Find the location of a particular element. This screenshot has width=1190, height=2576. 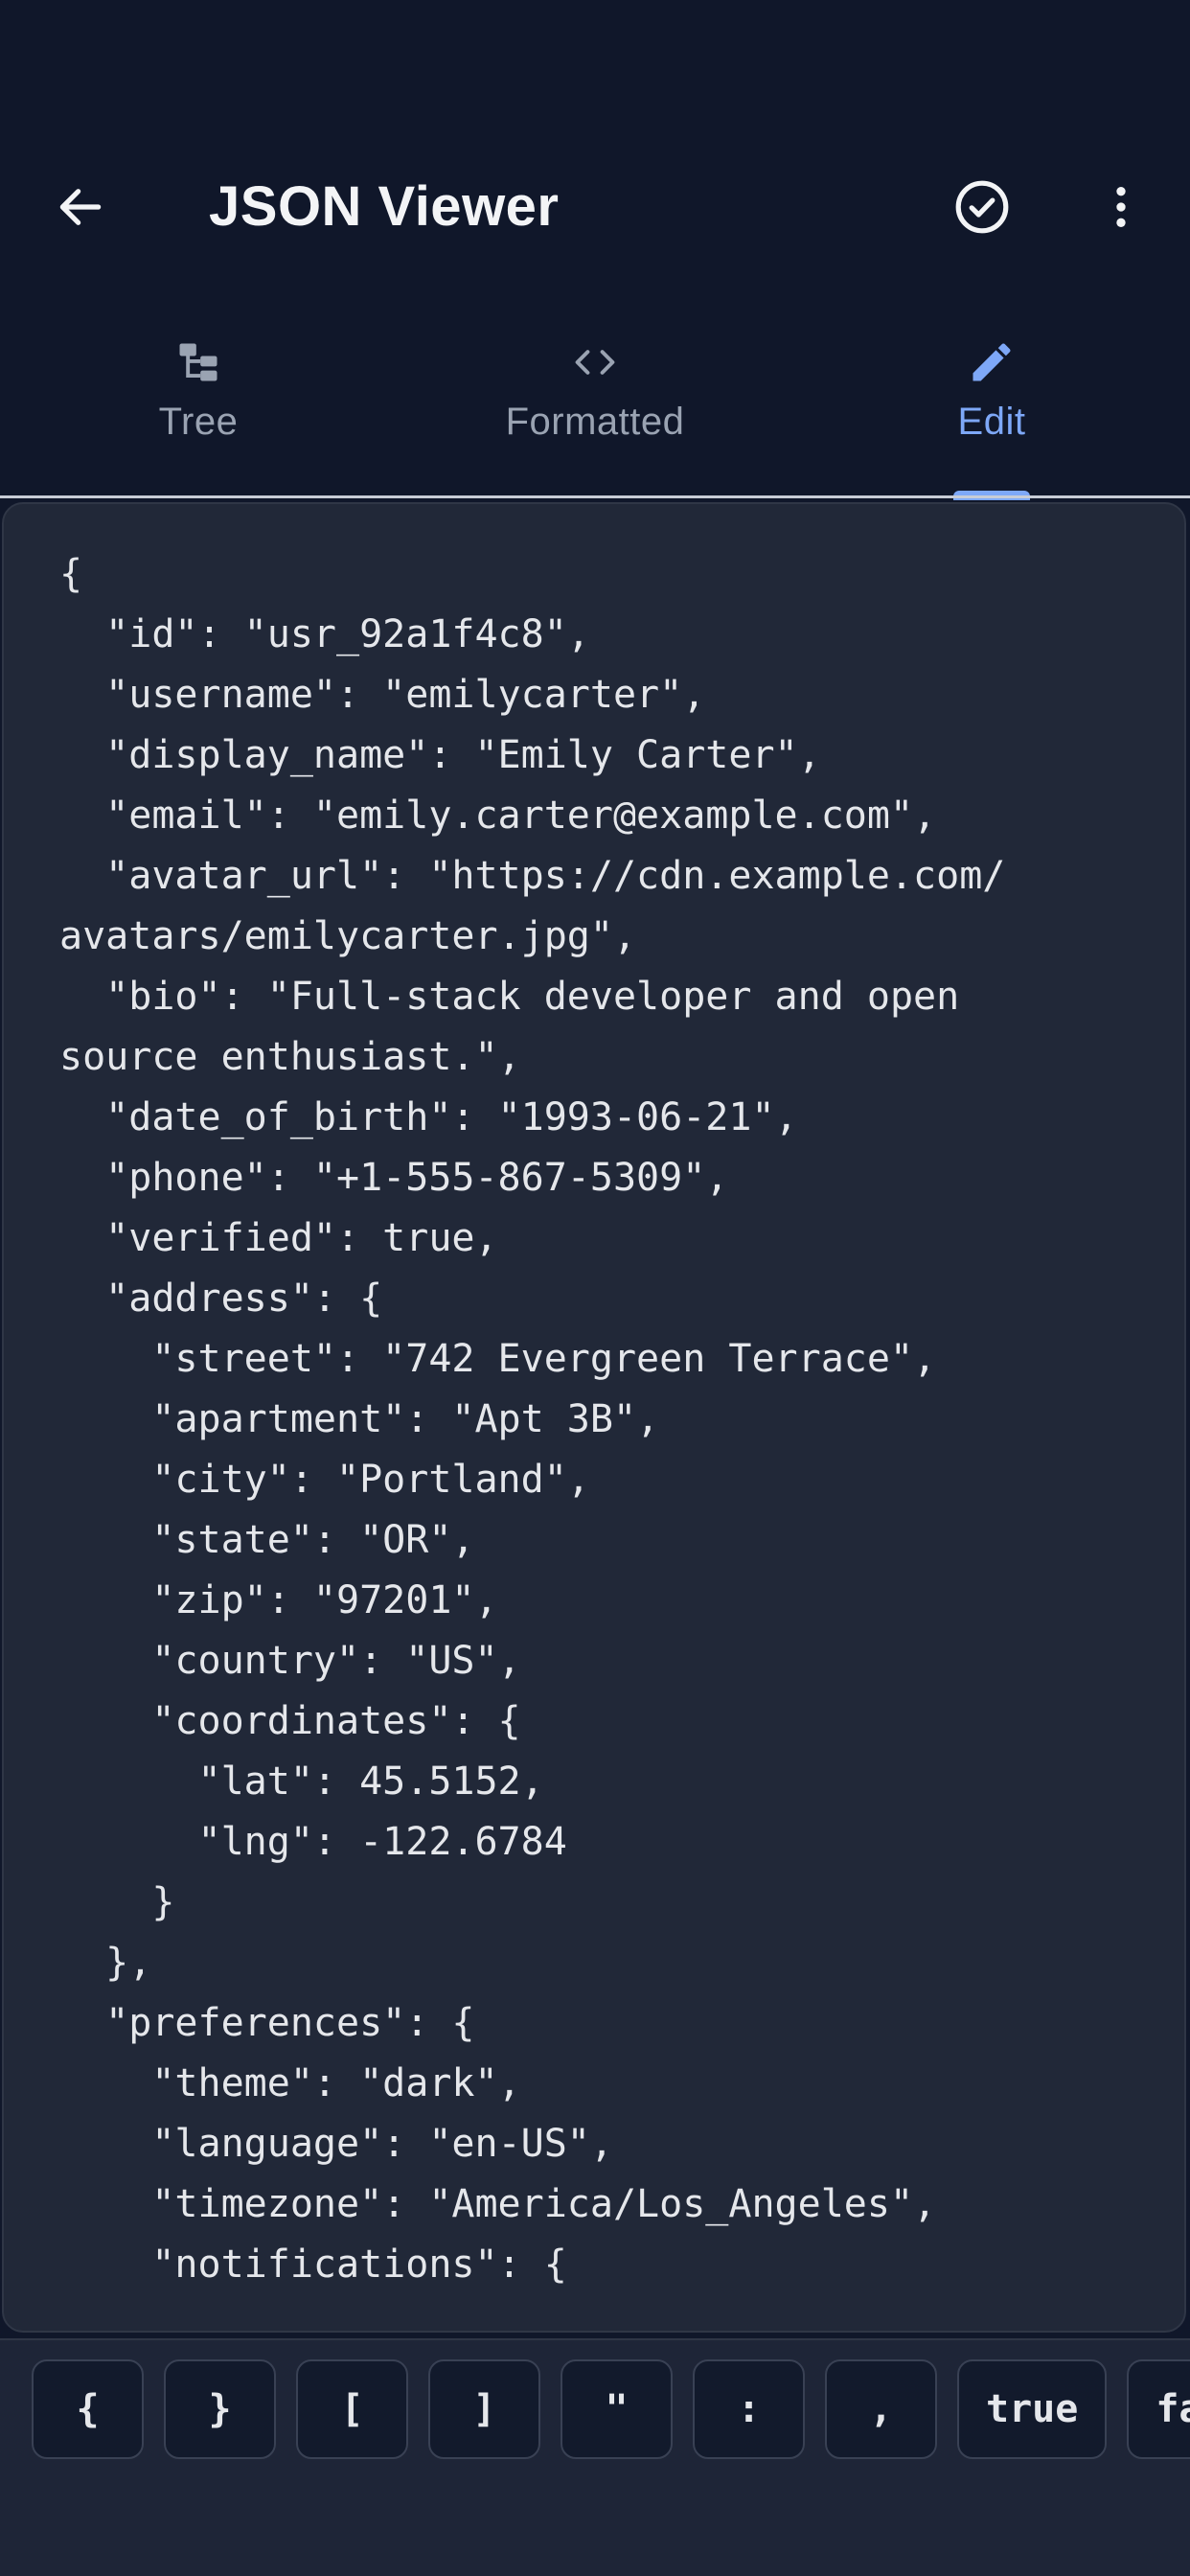

app-bar: JSON Viewer is located at coordinates (595, 206).